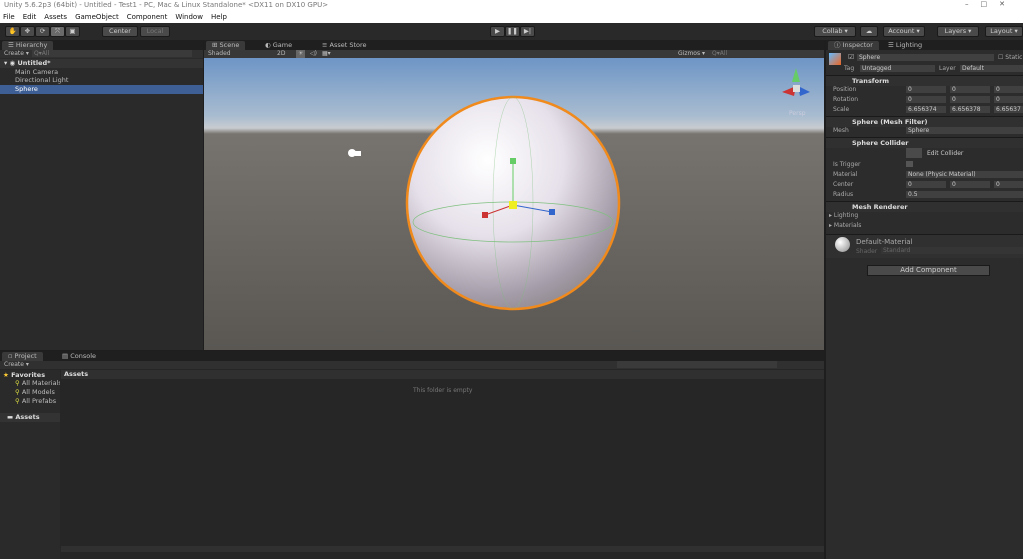 Image resolution: width=1023 pixels, height=559 pixels. I want to click on mesh-renderer-header: Mesh Renderer, so click(924, 206).